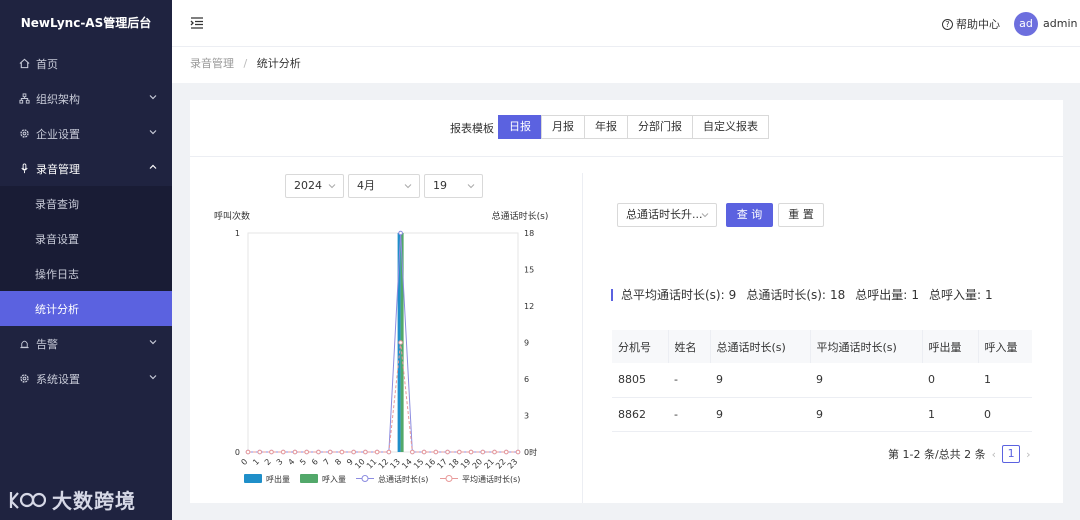  Describe the element at coordinates (153, 166) in the screenshot. I see `chevron-up-icon` at that location.